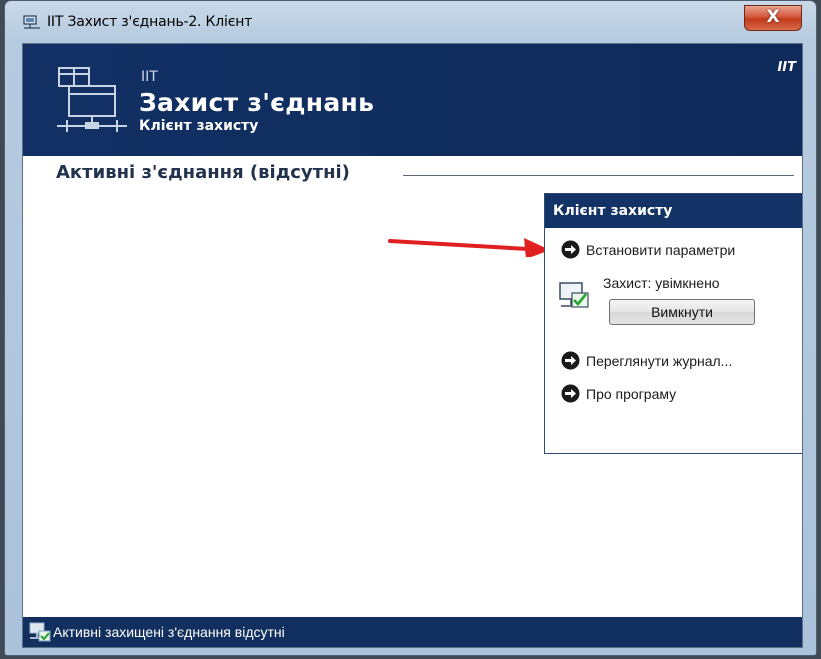 This screenshot has width=821, height=659. I want to click on about-label: Про програму, so click(631, 394).